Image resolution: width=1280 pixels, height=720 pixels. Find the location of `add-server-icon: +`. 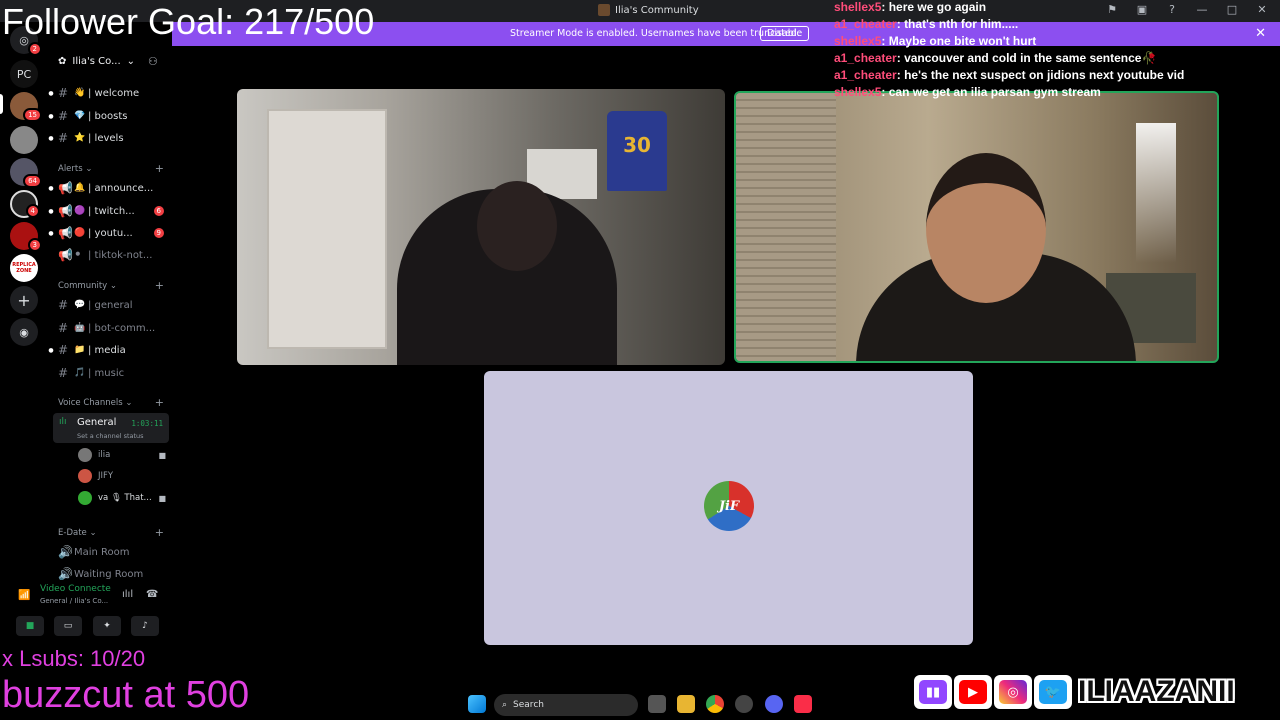

add-server-icon: + is located at coordinates (24, 300).